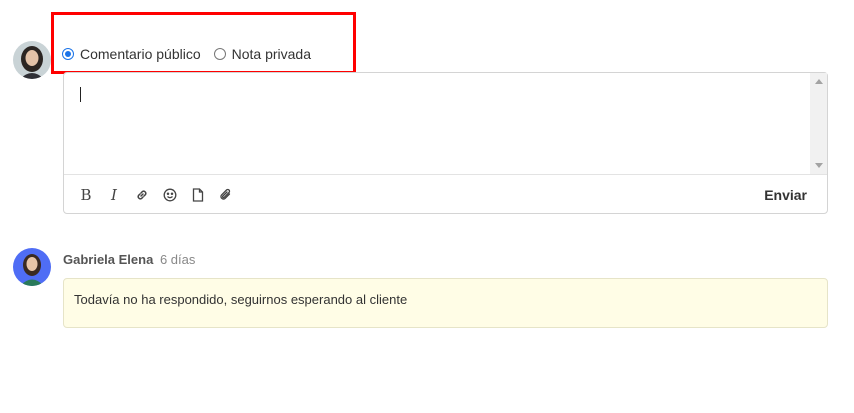 The height and width of the screenshot is (413, 854). What do you see at coordinates (219, 54) in the screenshot?
I see `radio-unchecked-icon` at bounding box center [219, 54].